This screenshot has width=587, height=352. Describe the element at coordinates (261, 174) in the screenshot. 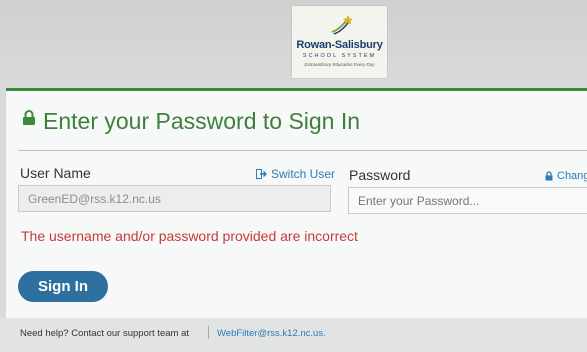

I see `switch-user-icon` at that location.